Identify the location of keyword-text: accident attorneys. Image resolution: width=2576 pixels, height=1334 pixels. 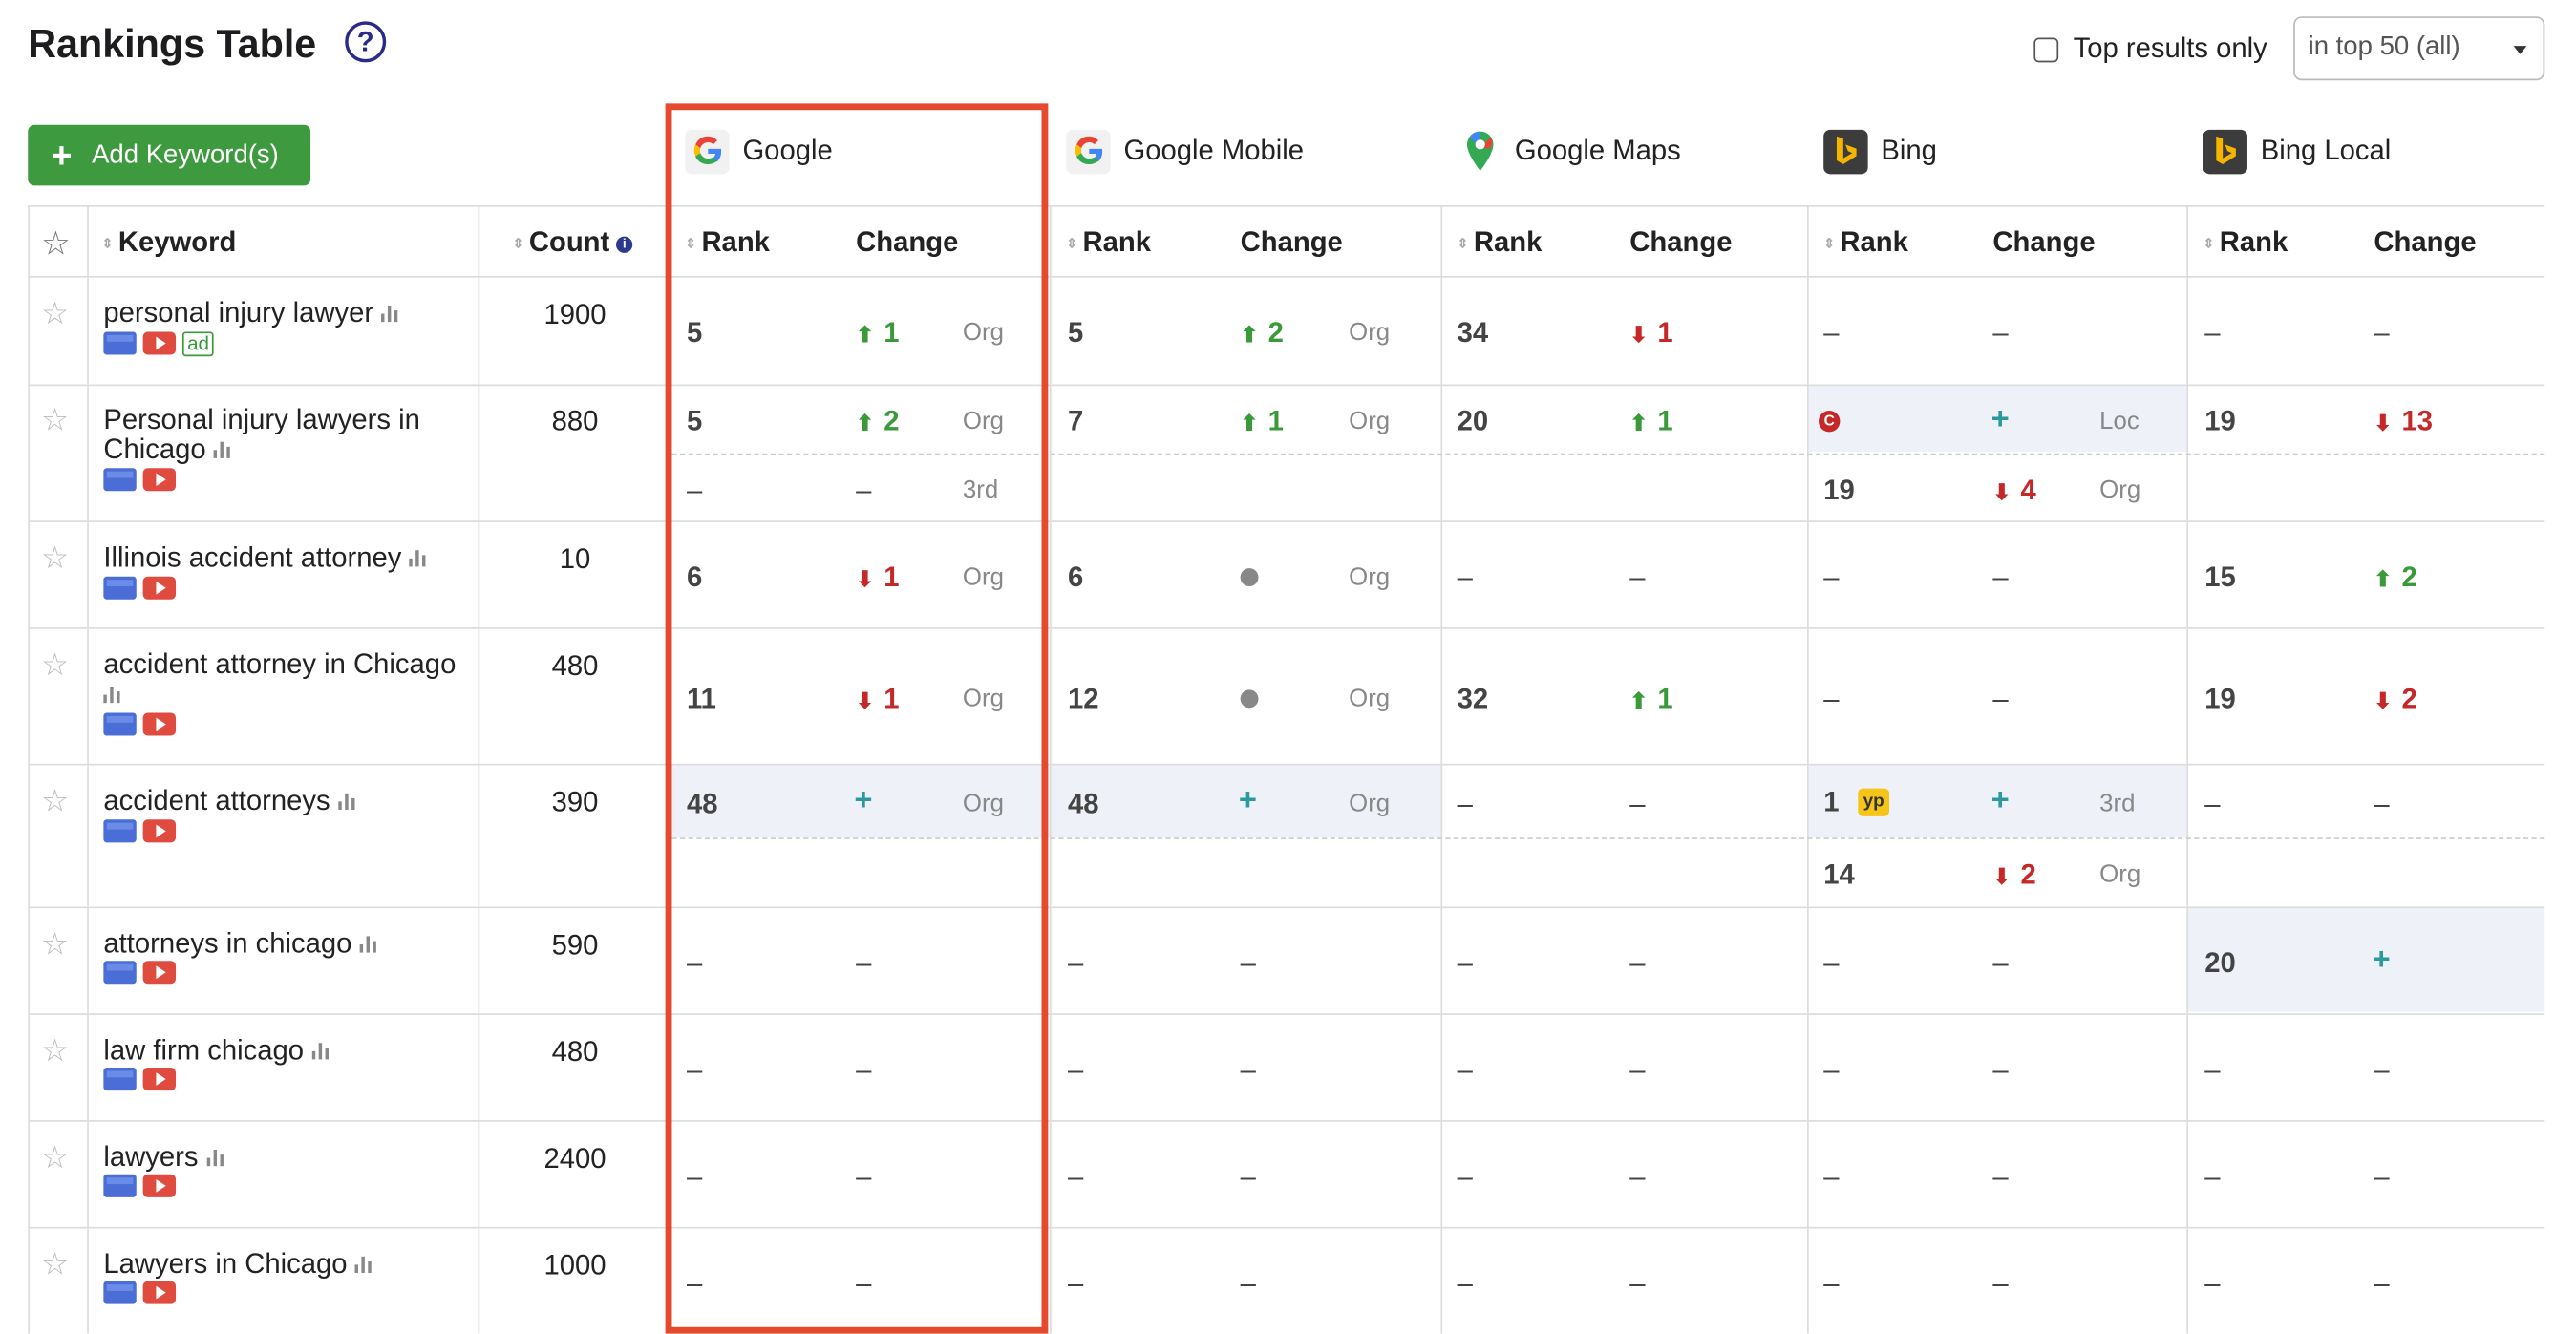
(288, 801).